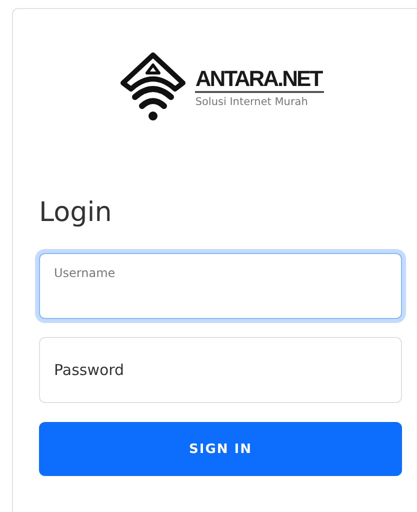 The width and height of the screenshot is (417, 512). I want to click on brand-name: ANTARA.NET, so click(259, 79).